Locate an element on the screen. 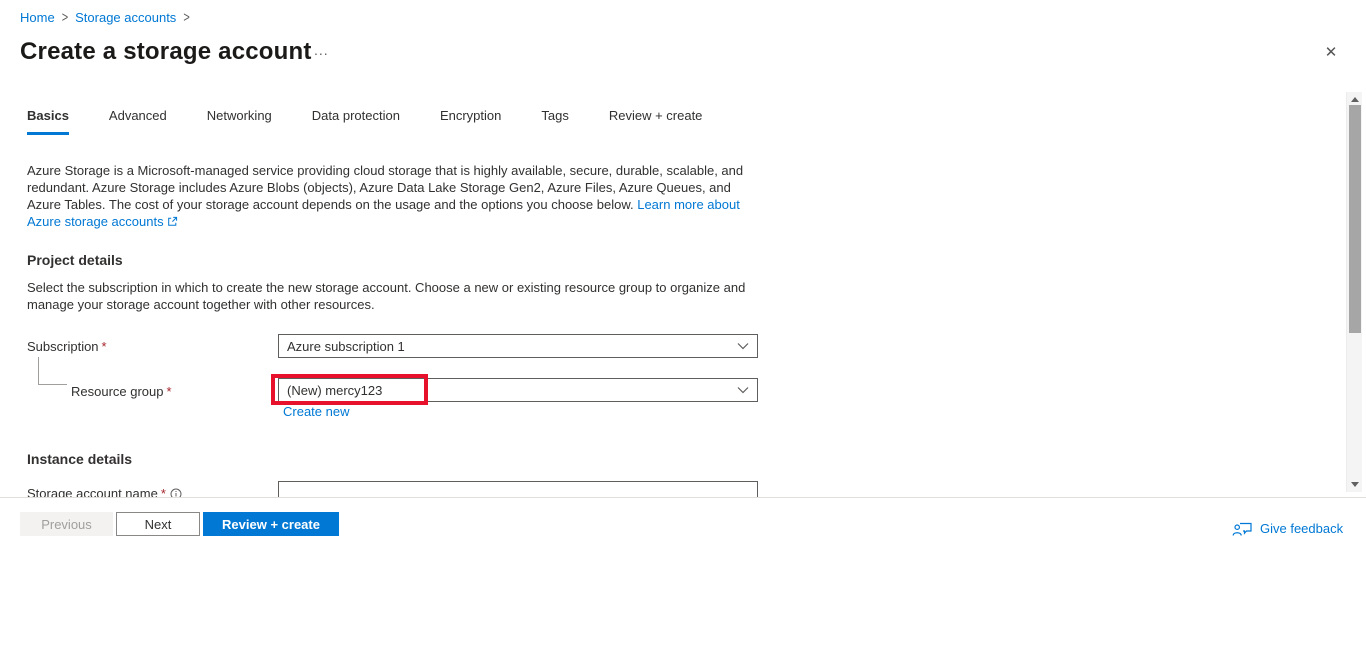 Image resolution: width=1366 pixels, height=668 pixels. tab-advanced: Advanced is located at coordinates (138, 121).